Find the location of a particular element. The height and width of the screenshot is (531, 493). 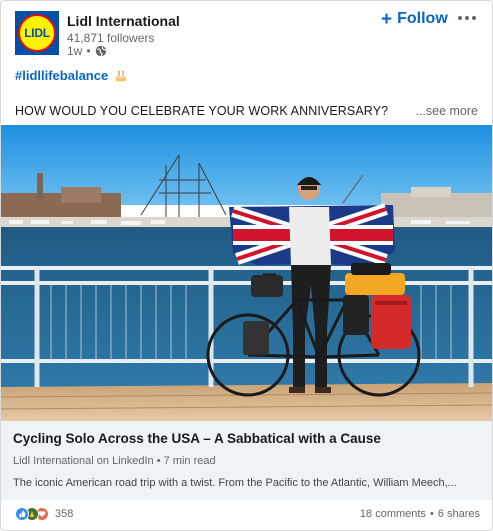

engagement-stats: 18 comments • 6 shares is located at coordinates (420, 514).